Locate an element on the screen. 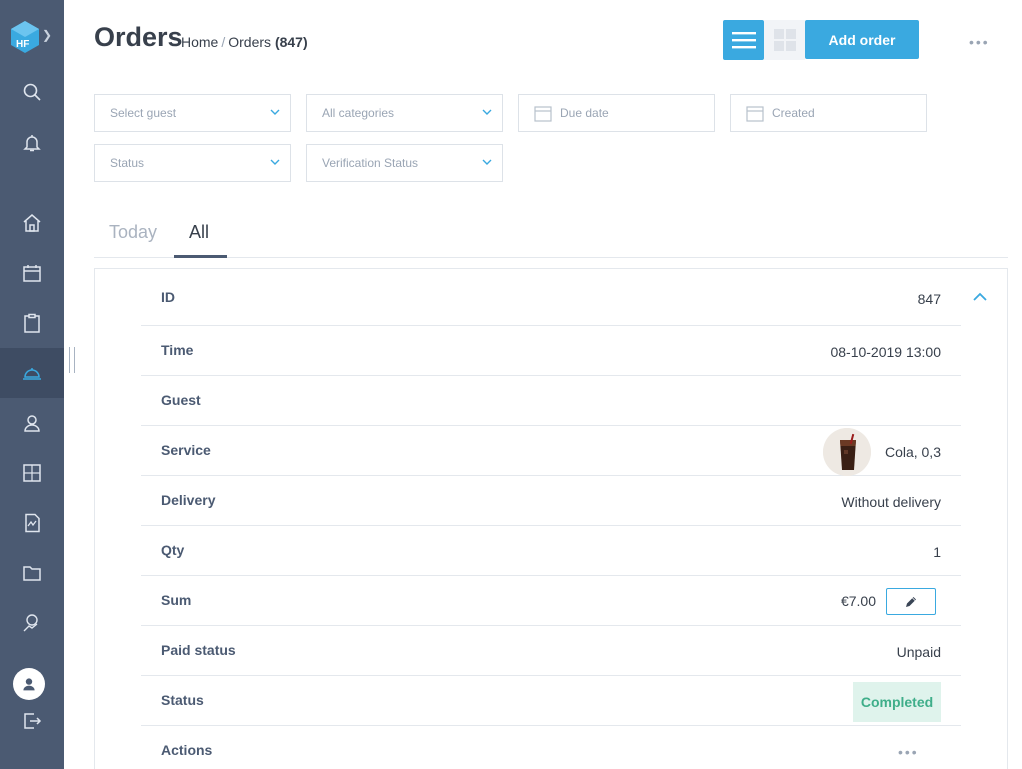  tab-all: All is located at coordinates (199, 232).